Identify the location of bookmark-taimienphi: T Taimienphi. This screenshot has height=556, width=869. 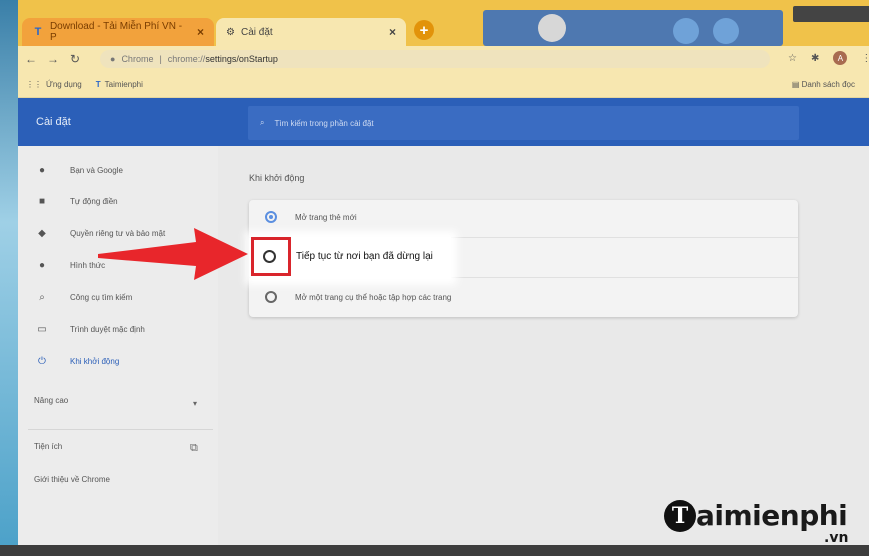
(119, 84).